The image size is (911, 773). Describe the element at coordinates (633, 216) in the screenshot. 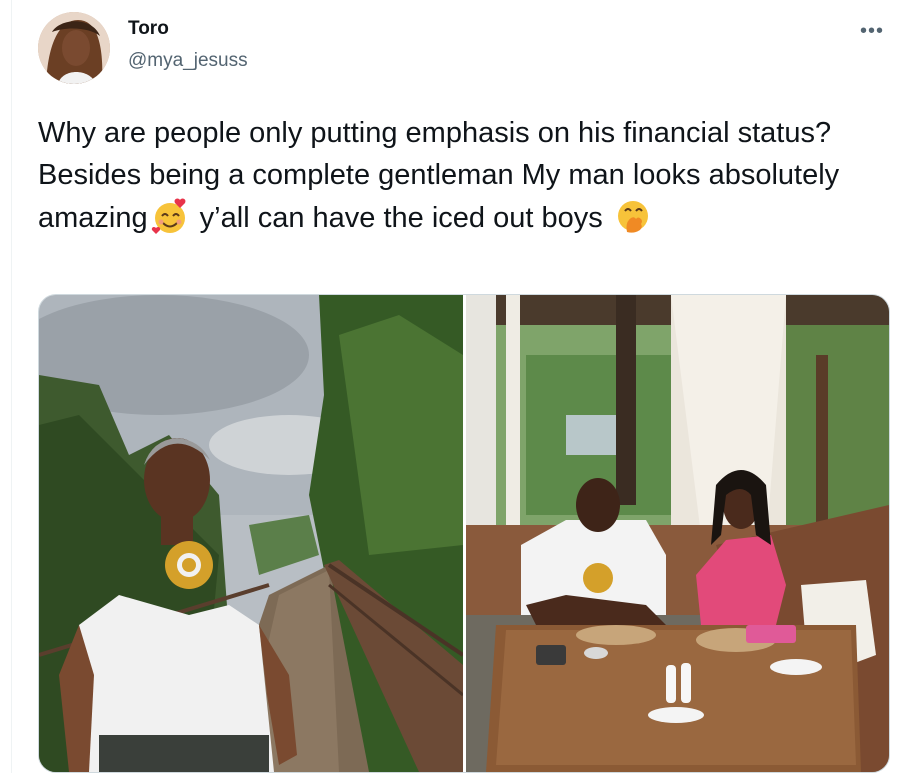

I see `face-with-hand-over-mouth-icon` at that location.